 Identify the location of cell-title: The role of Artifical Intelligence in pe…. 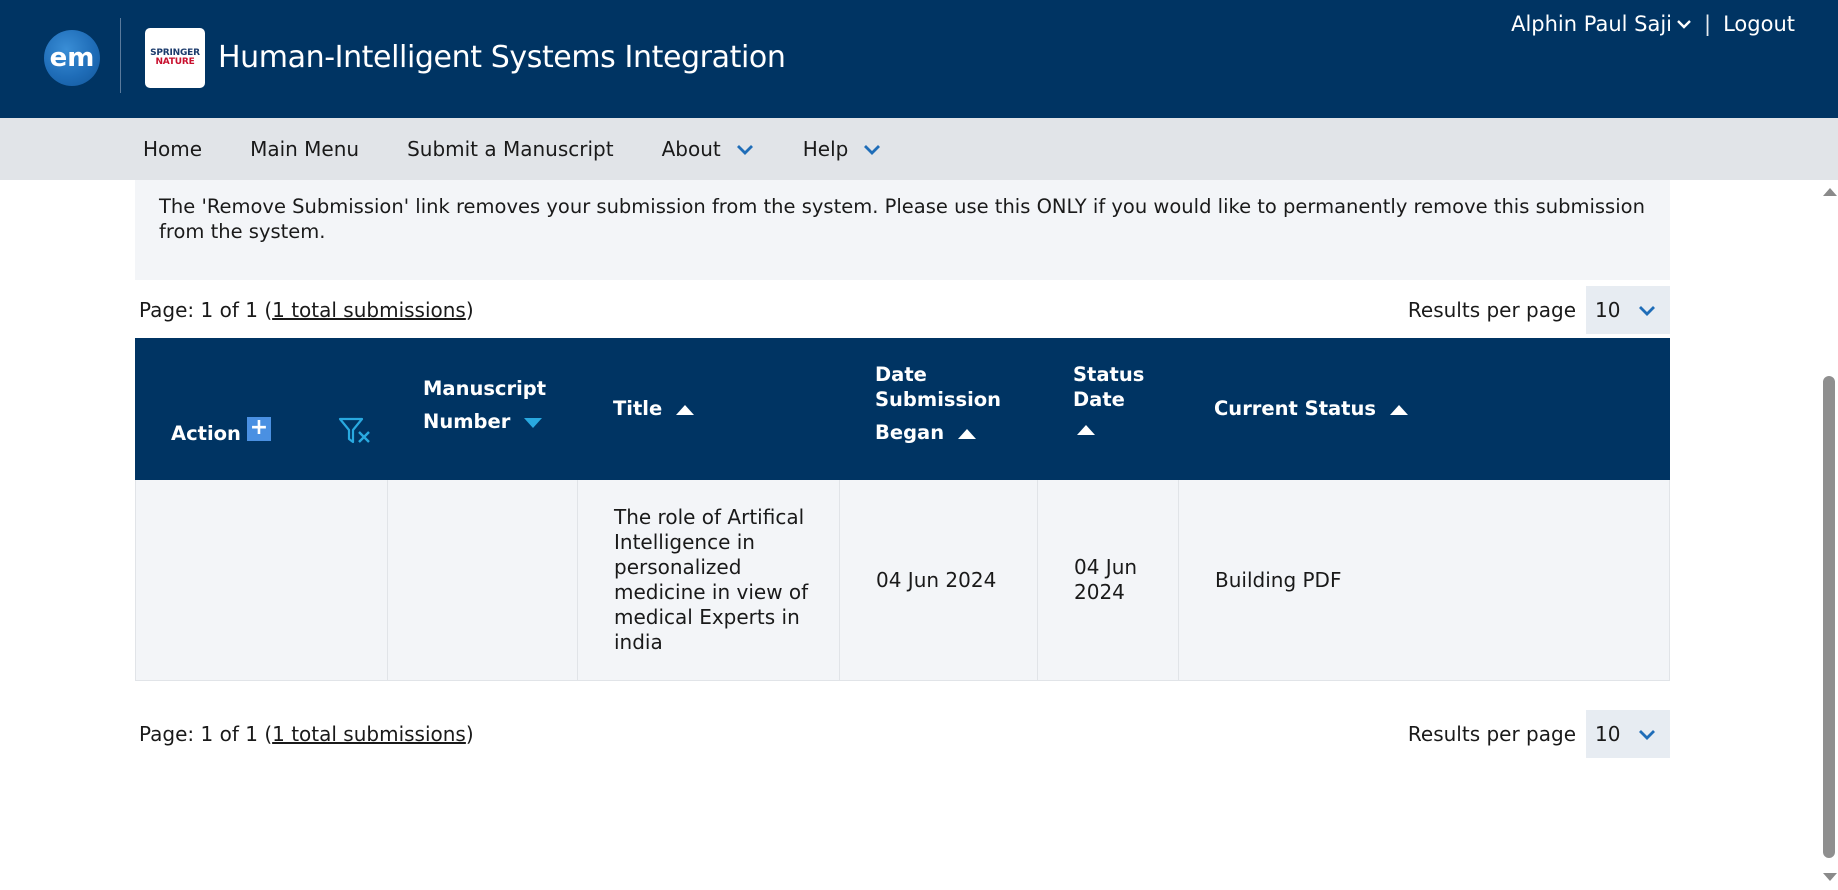
(709, 580).